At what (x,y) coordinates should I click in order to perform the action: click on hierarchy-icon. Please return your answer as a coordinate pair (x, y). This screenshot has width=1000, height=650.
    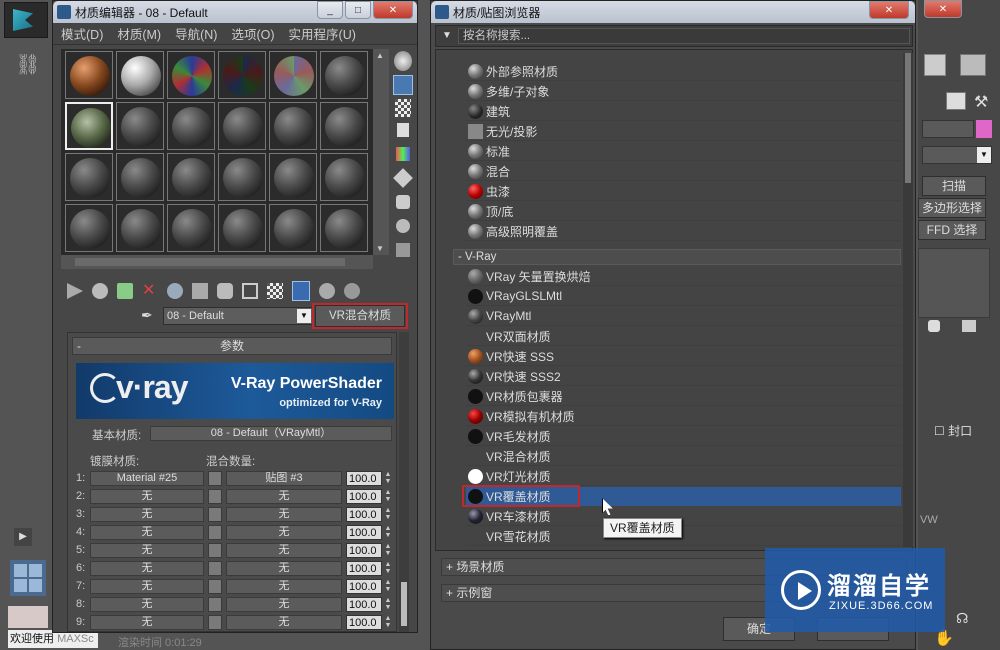
    Looking at the image, I should click on (973, 65).